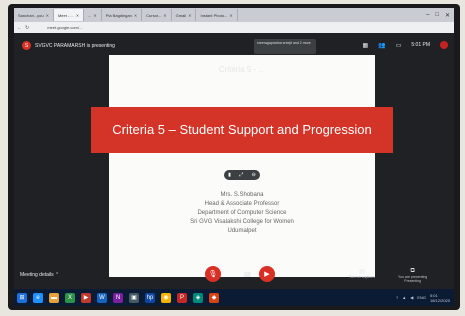 Image resolution: width=465 pixels, height=316 pixels. Describe the element at coordinates (217, 15) in the screenshot. I see `browser-tab: Instant Photo... ✕` at that location.